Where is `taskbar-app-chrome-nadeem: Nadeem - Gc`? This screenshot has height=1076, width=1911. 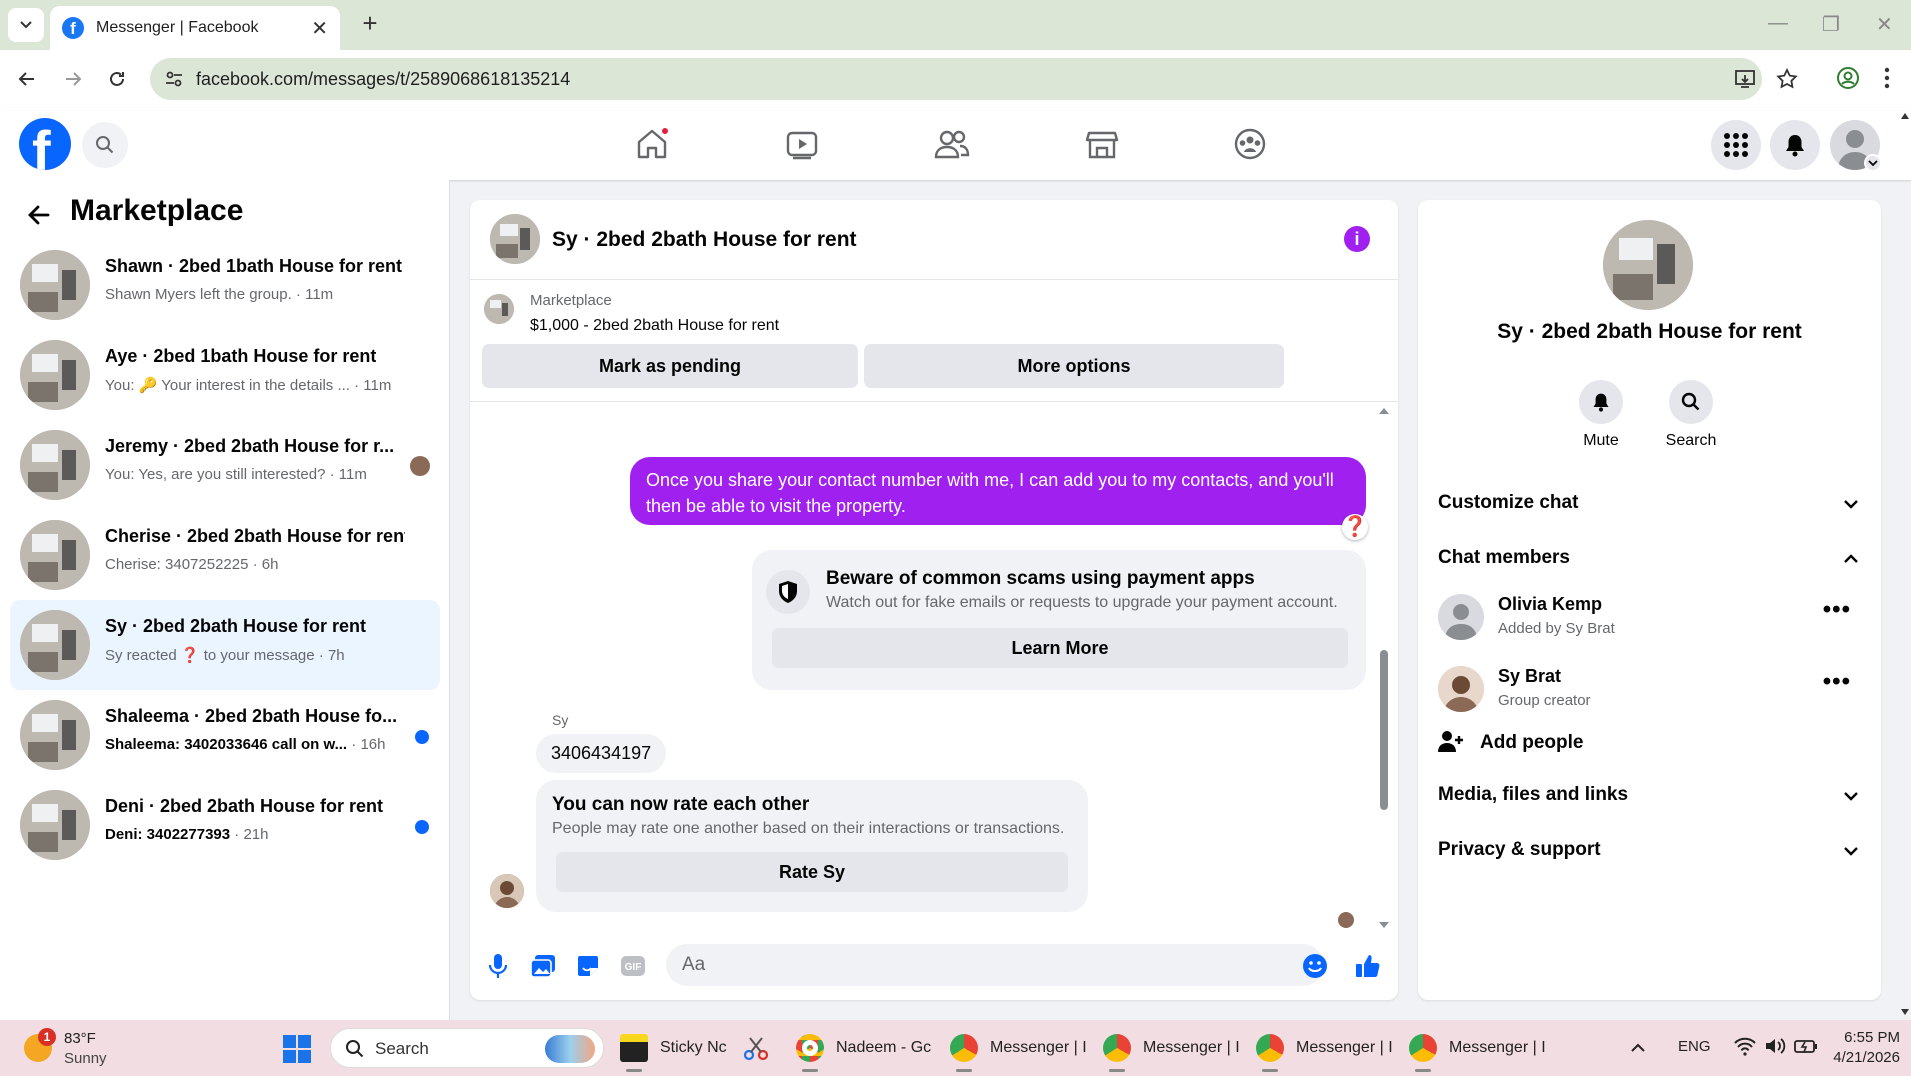 taskbar-app-chrome-nadeem: Nadeem - Gc is located at coordinates (863, 1050).